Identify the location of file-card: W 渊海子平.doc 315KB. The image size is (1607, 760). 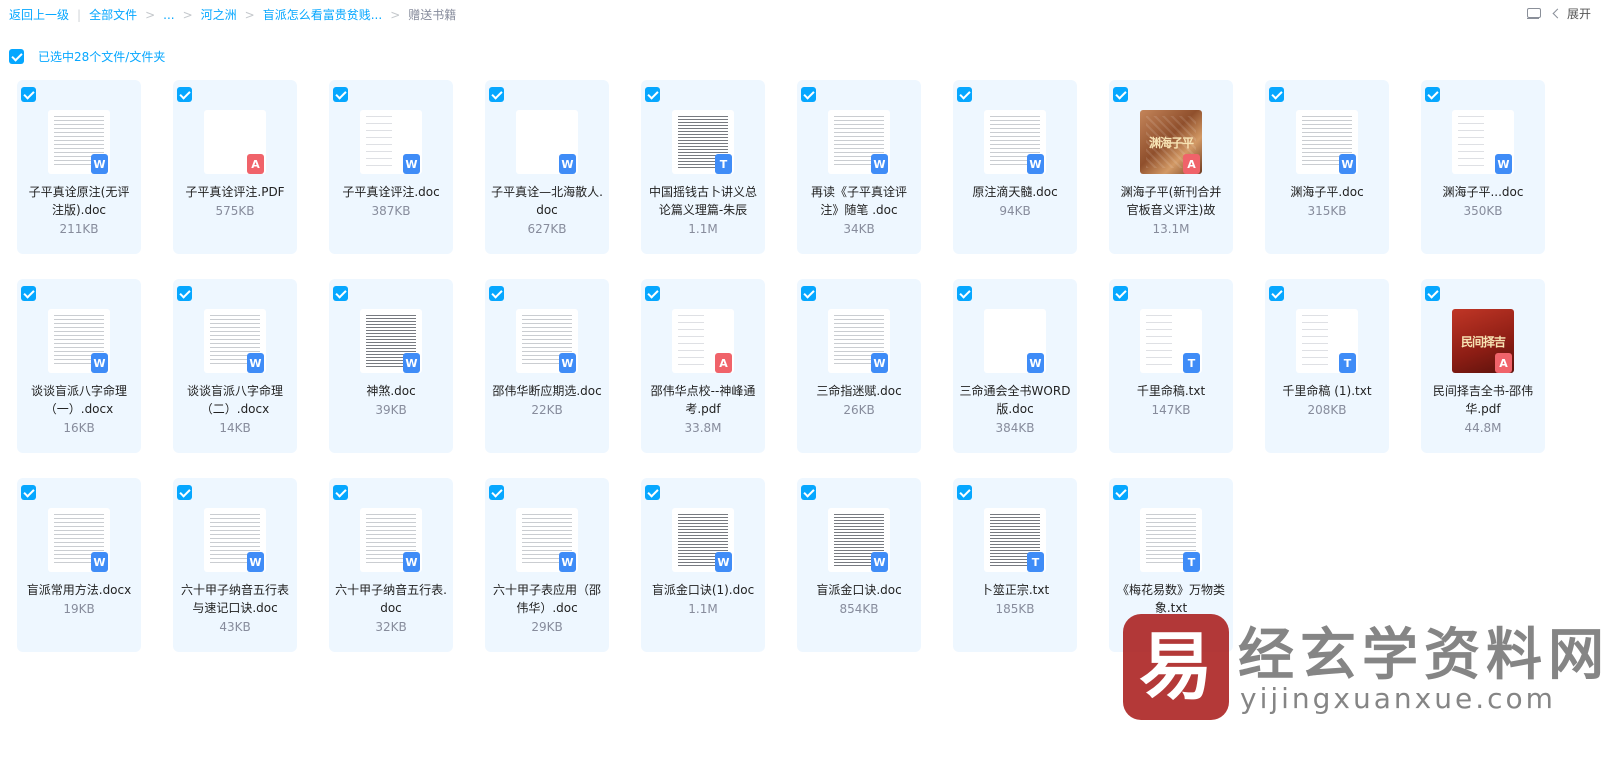
(1327, 167).